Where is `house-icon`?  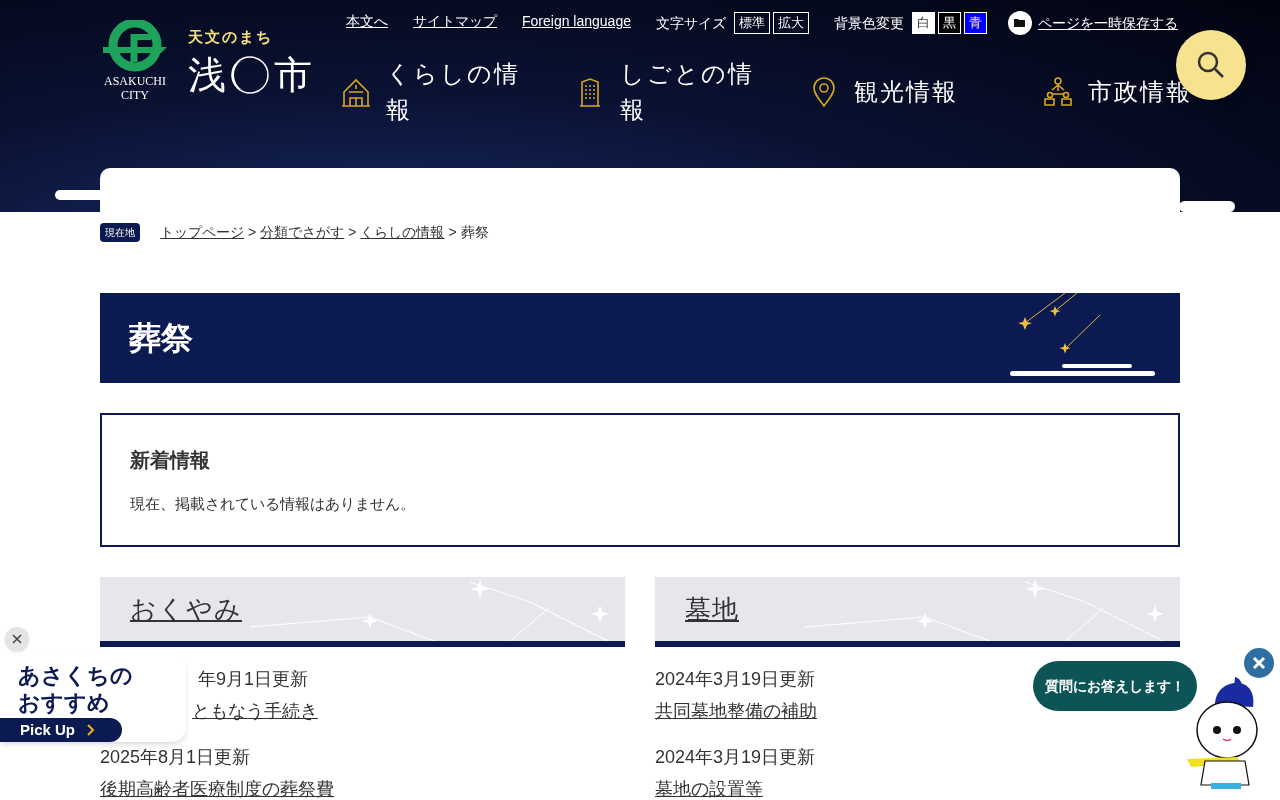
house-icon is located at coordinates (356, 92).